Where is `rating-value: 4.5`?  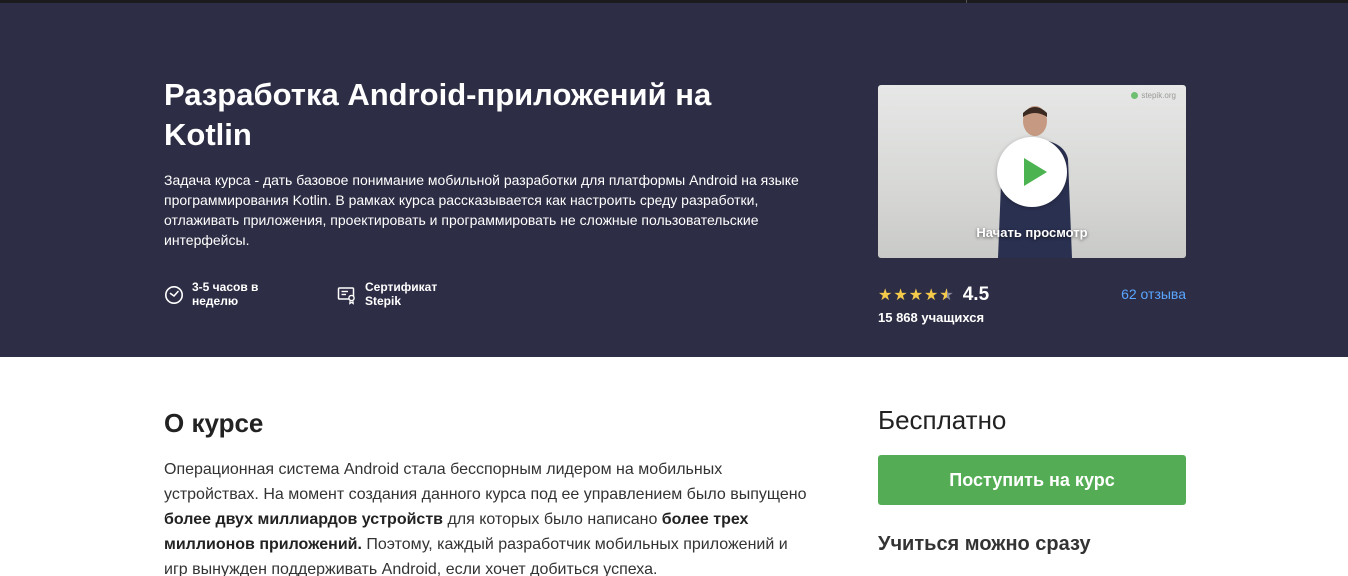 rating-value: 4.5 is located at coordinates (976, 294).